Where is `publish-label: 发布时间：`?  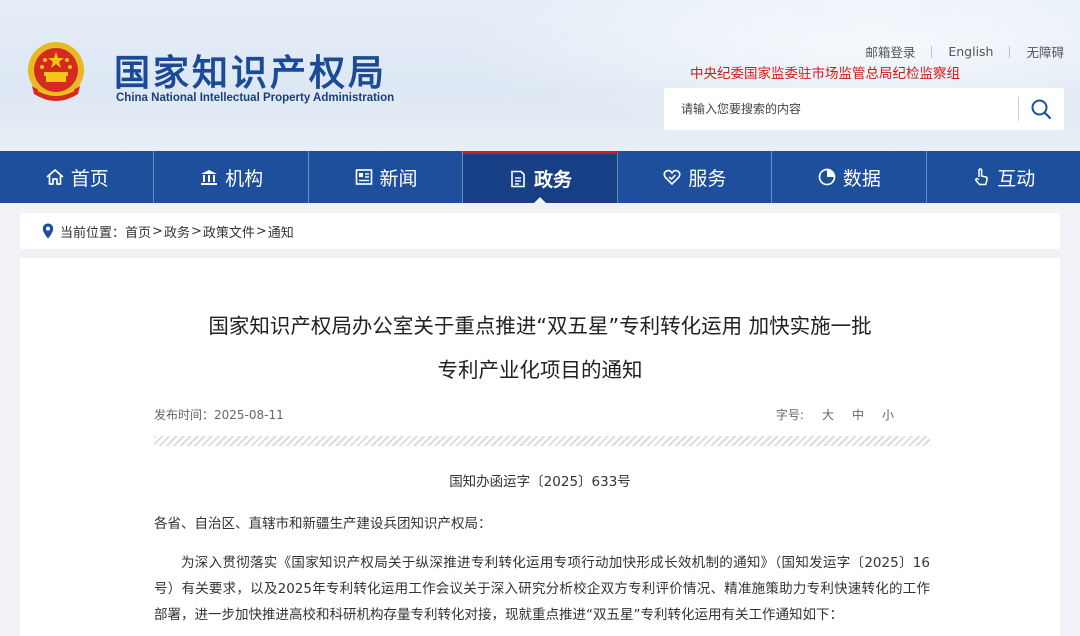 publish-label: 发布时间： is located at coordinates (184, 415).